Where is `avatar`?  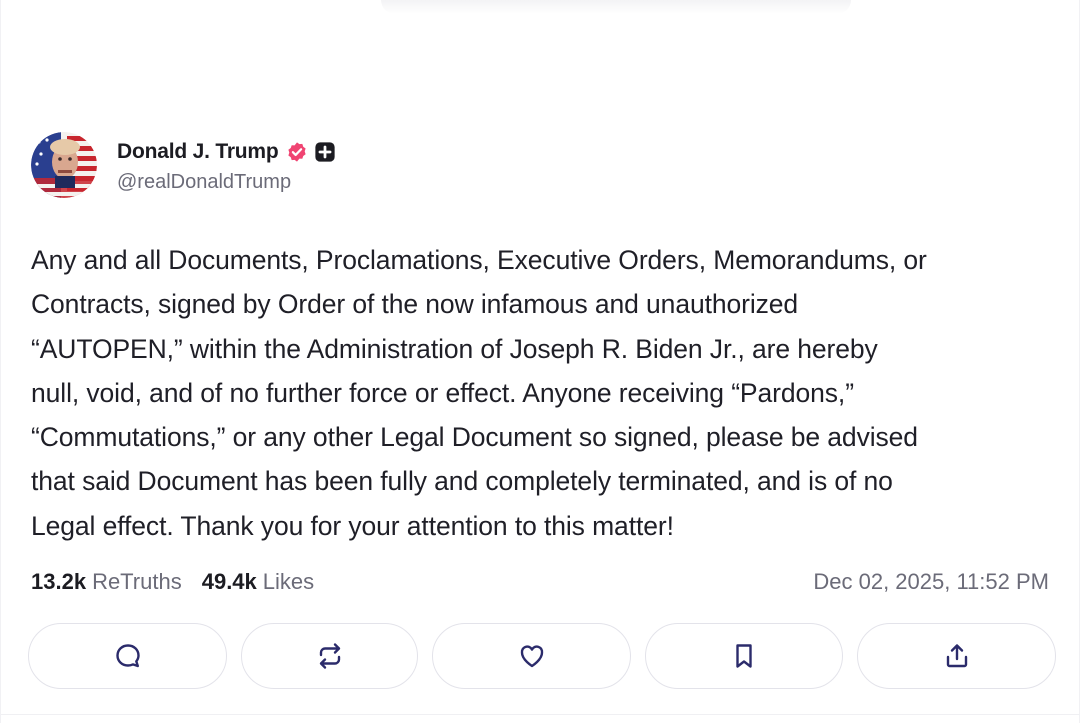 avatar is located at coordinates (64, 165).